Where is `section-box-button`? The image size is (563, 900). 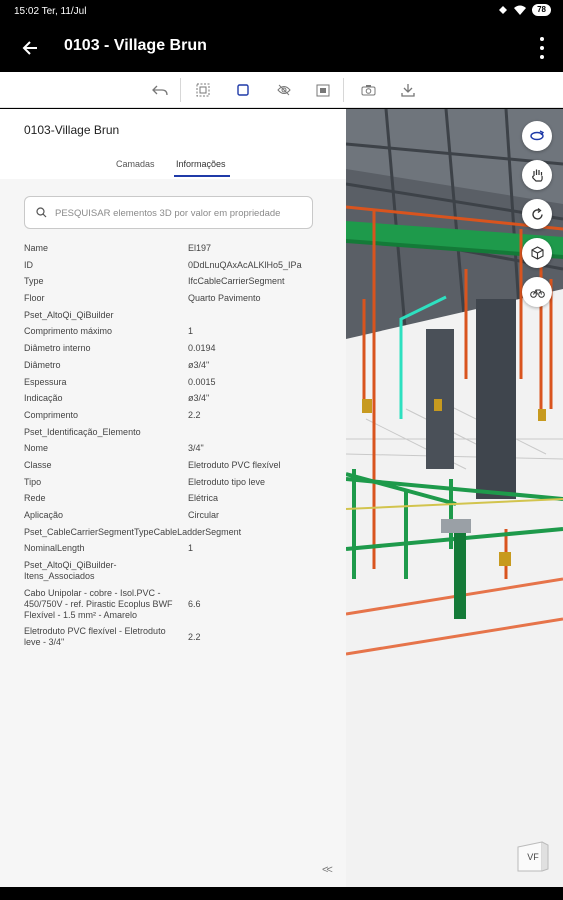
section-box-button is located at coordinates (323, 90).